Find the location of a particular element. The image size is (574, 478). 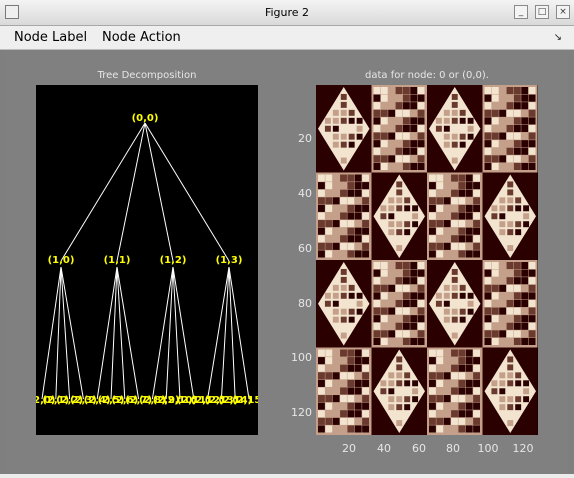

diamond-tile is located at coordinates (510, 216).